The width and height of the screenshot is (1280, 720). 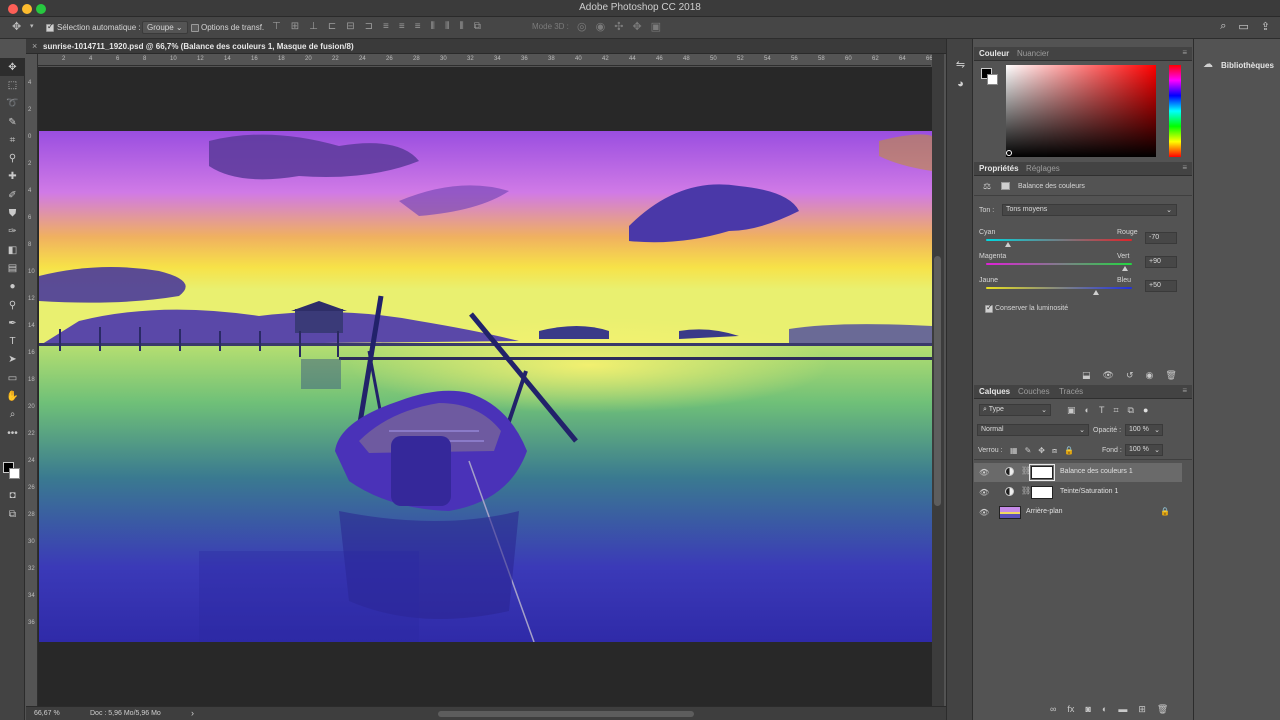 What do you see at coordinates (1144, 450) in the screenshot?
I see `fill-field: 100 % ⌄` at bounding box center [1144, 450].